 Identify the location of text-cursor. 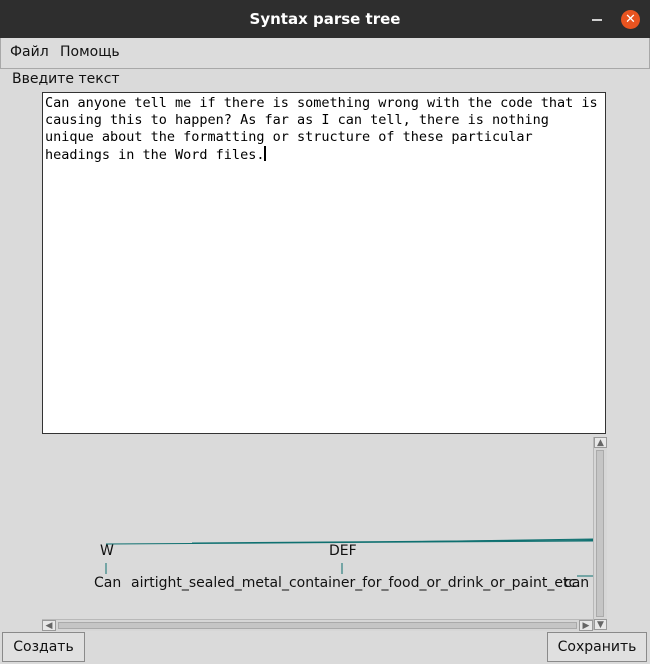
(265, 153).